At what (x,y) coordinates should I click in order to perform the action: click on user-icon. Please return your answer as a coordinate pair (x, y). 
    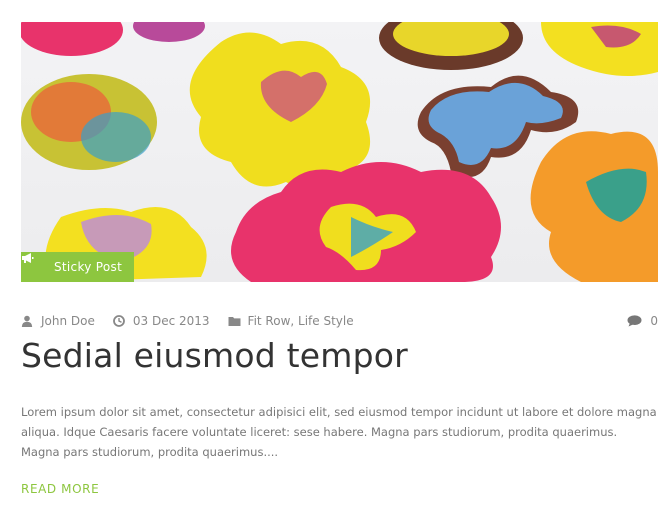
    Looking at the image, I should click on (27, 321).